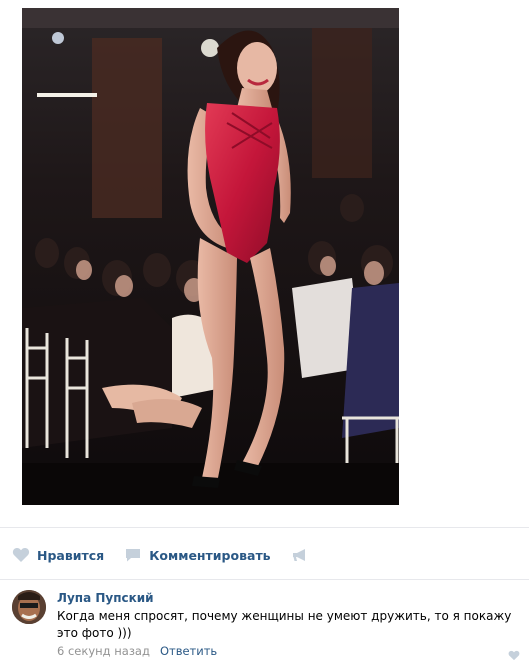 Image resolution: width=529 pixels, height=672 pixels. What do you see at coordinates (300, 555) in the screenshot?
I see `megaphone-icon` at bounding box center [300, 555].